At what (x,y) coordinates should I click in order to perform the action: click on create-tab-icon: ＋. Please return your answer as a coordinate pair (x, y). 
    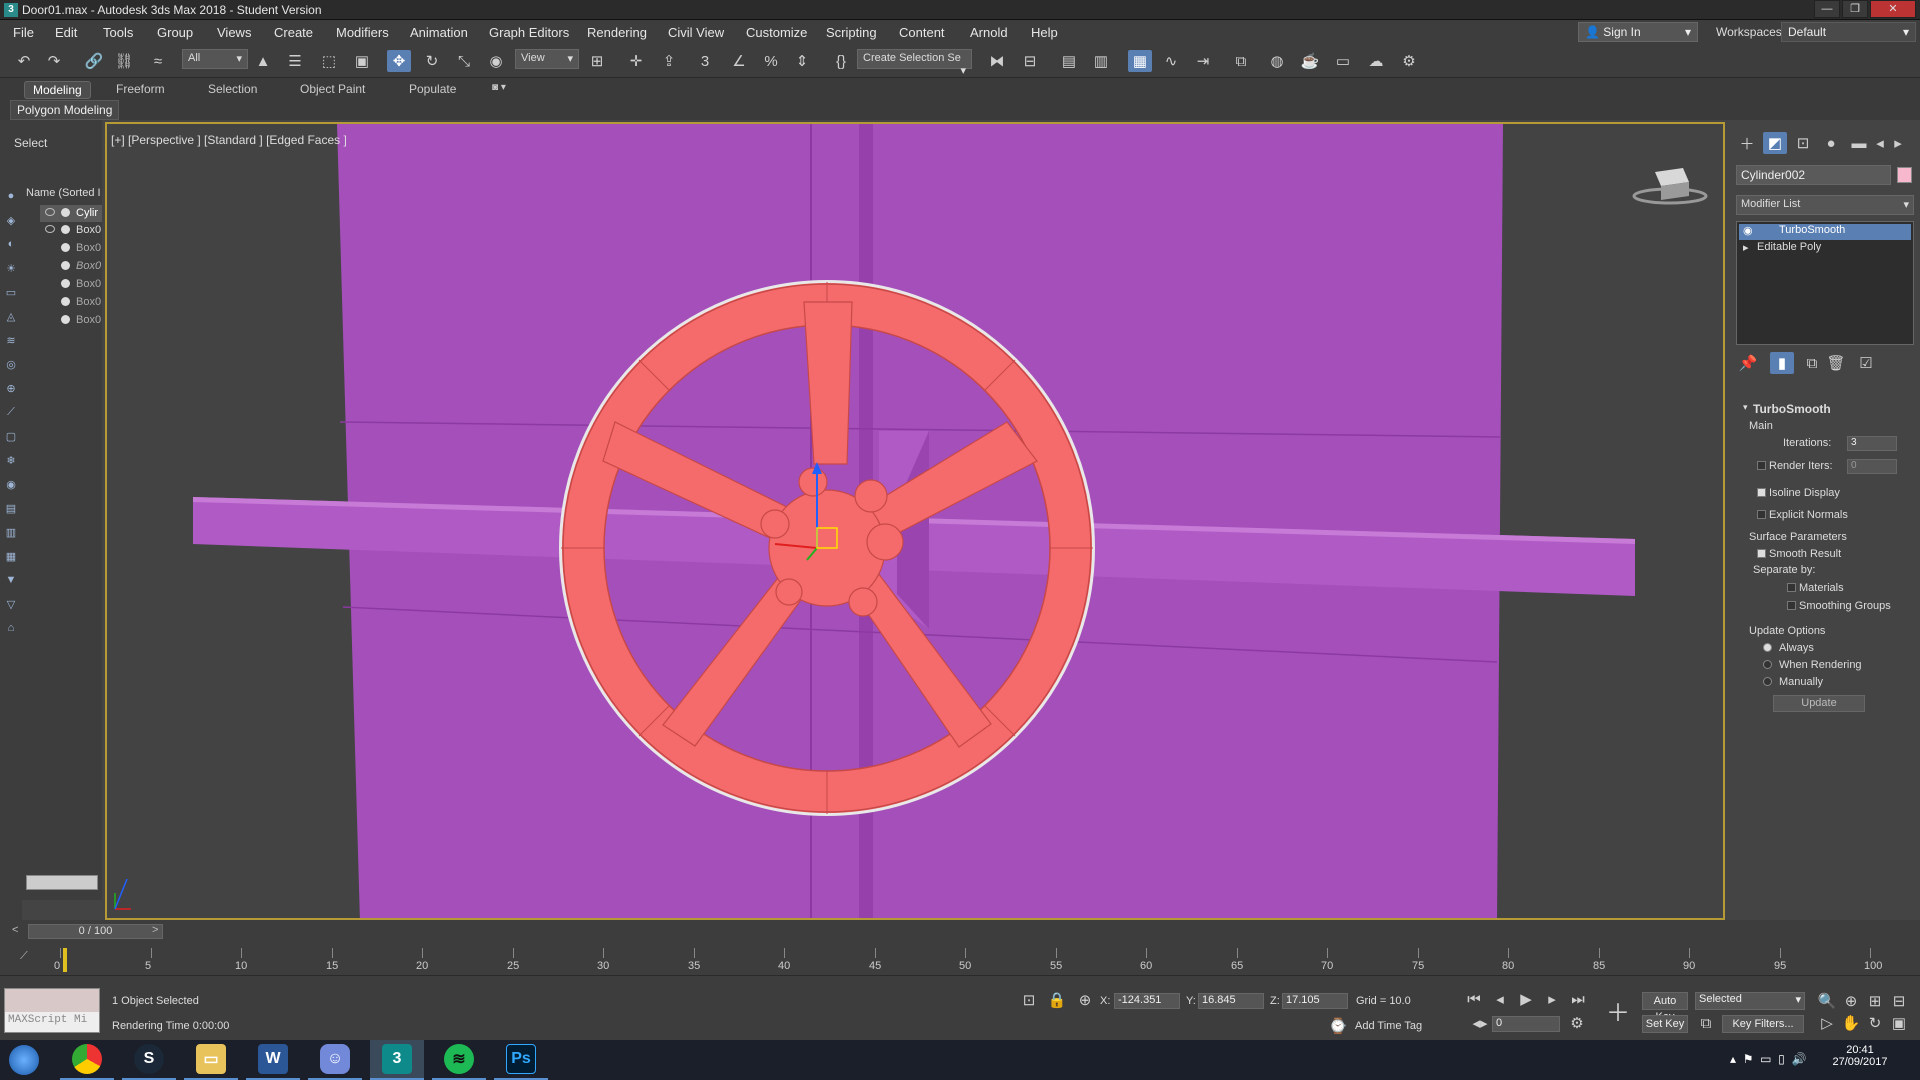
    Looking at the image, I should click on (1747, 143).